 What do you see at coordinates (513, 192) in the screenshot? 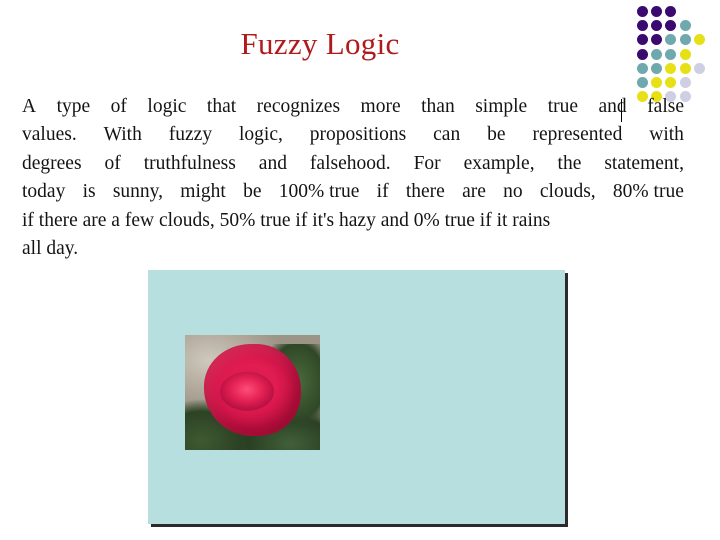
I see `body-word: no` at bounding box center [513, 192].